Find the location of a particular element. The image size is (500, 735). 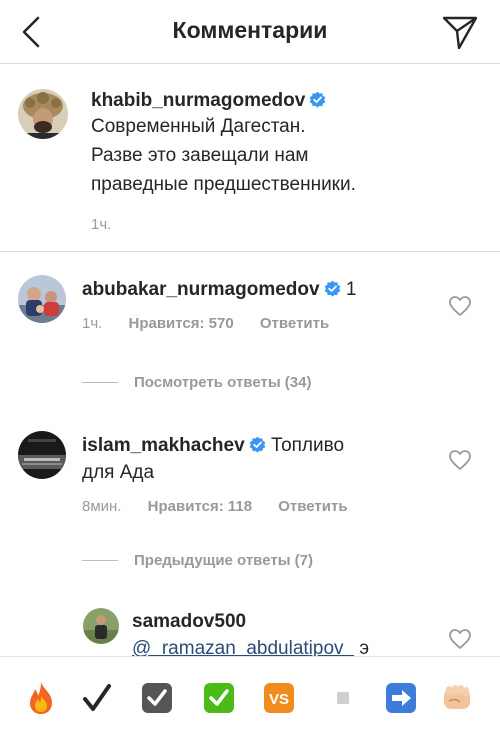

username: khabib_nurmagomedov is located at coordinates (198, 100).